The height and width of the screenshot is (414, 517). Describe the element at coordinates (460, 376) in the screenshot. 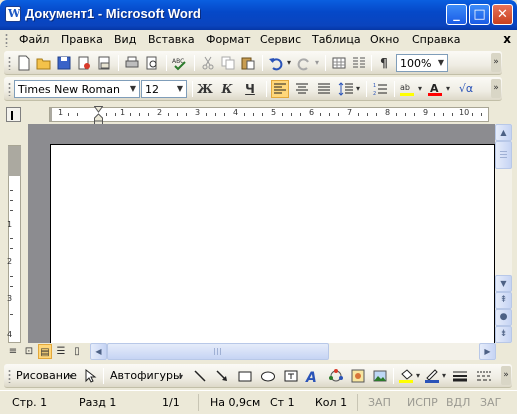

I see `line-style-icon` at that location.